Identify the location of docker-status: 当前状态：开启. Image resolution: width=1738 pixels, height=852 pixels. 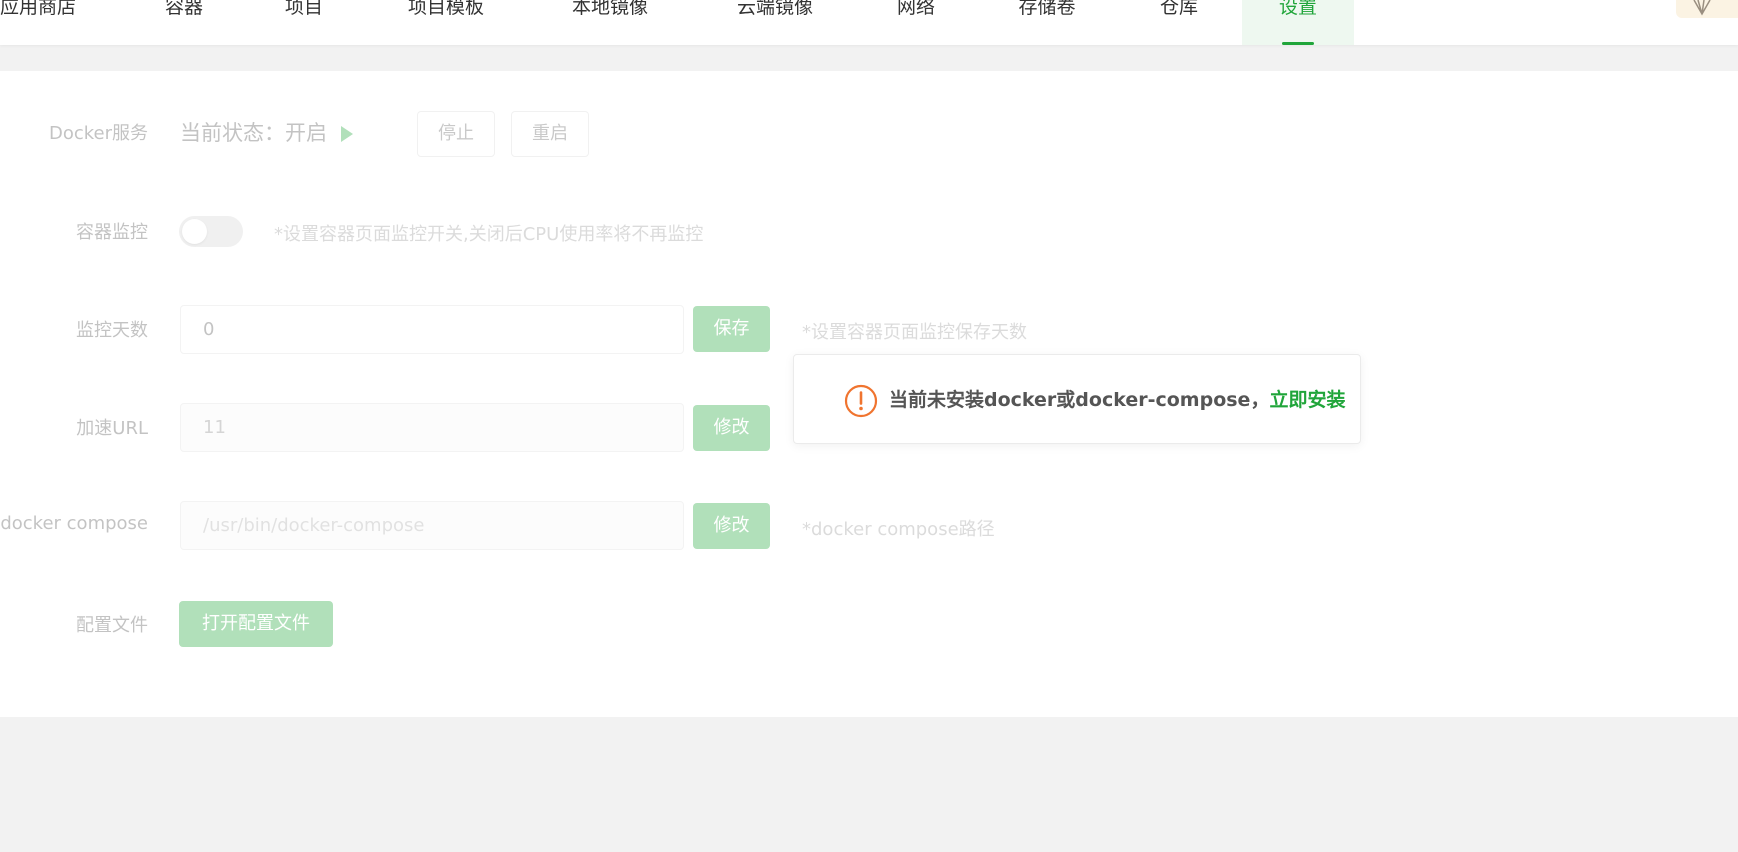
(266, 132).